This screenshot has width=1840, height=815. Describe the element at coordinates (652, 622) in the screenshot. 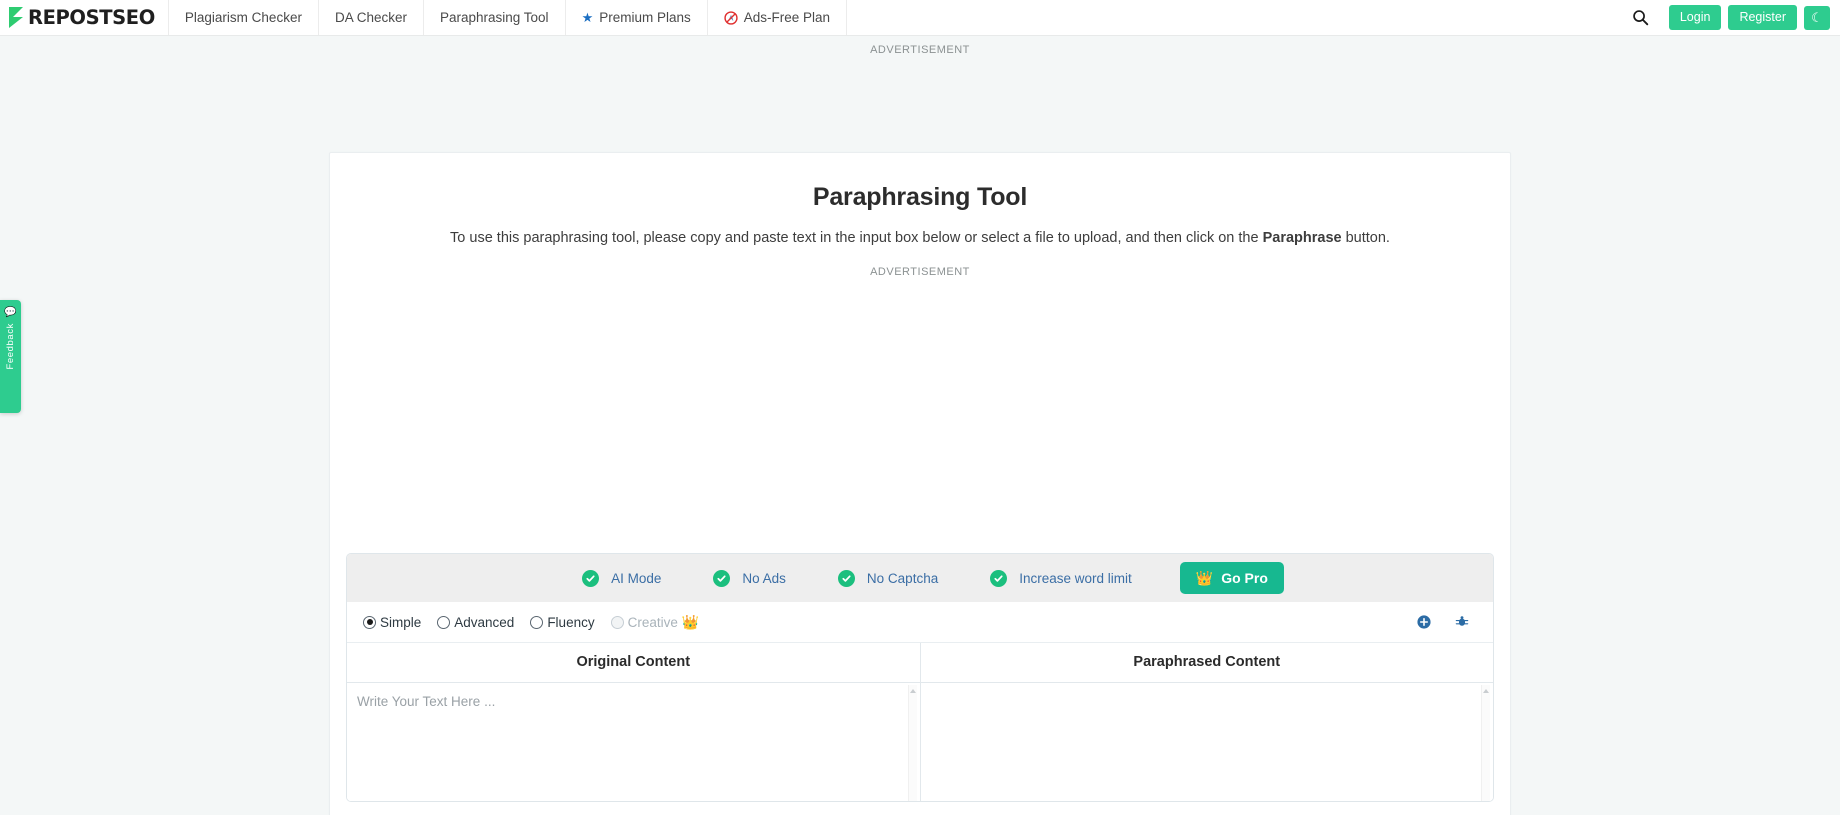

I see `mode-label: Creative` at that location.